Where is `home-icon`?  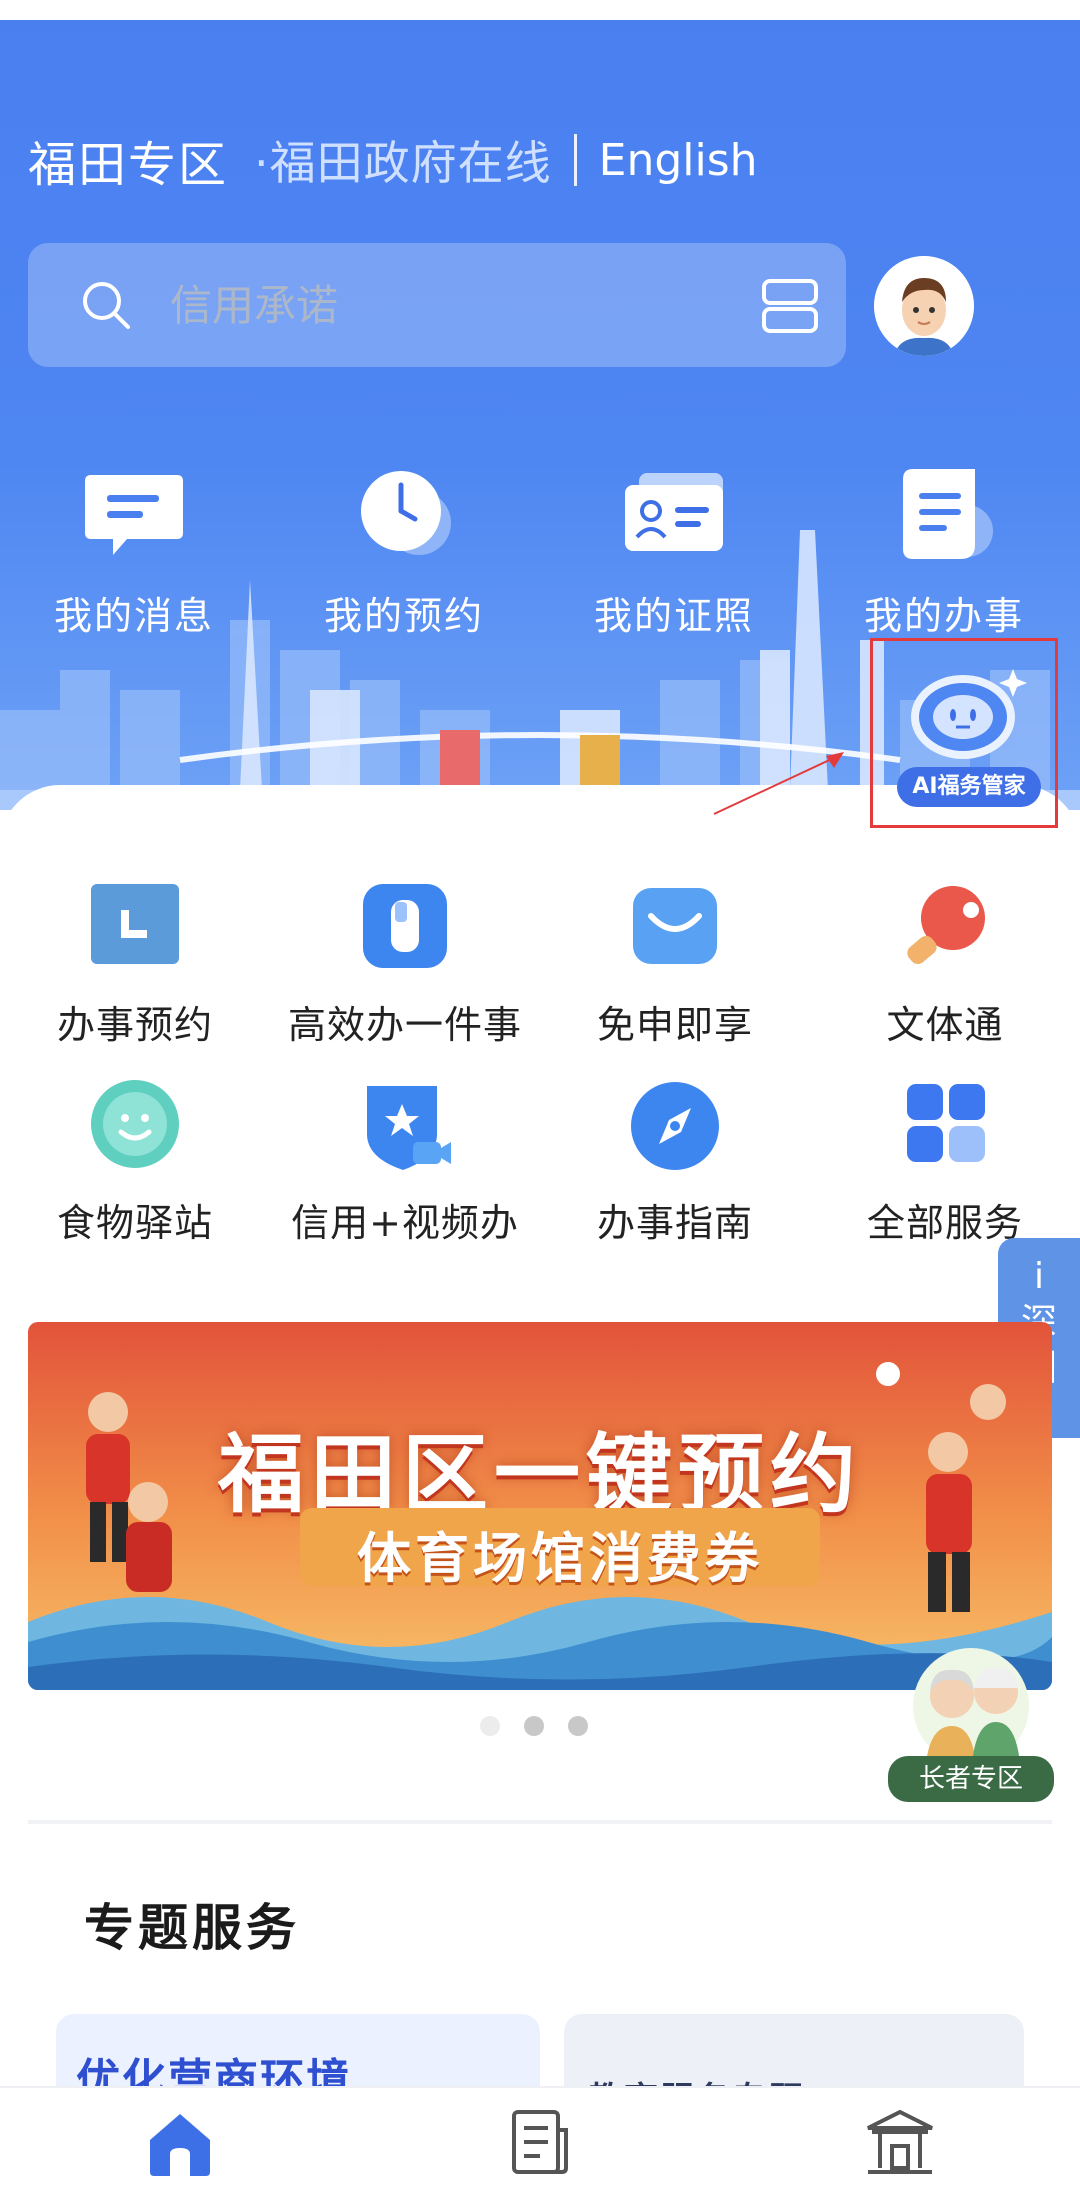 home-icon is located at coordinates (180, 2142).